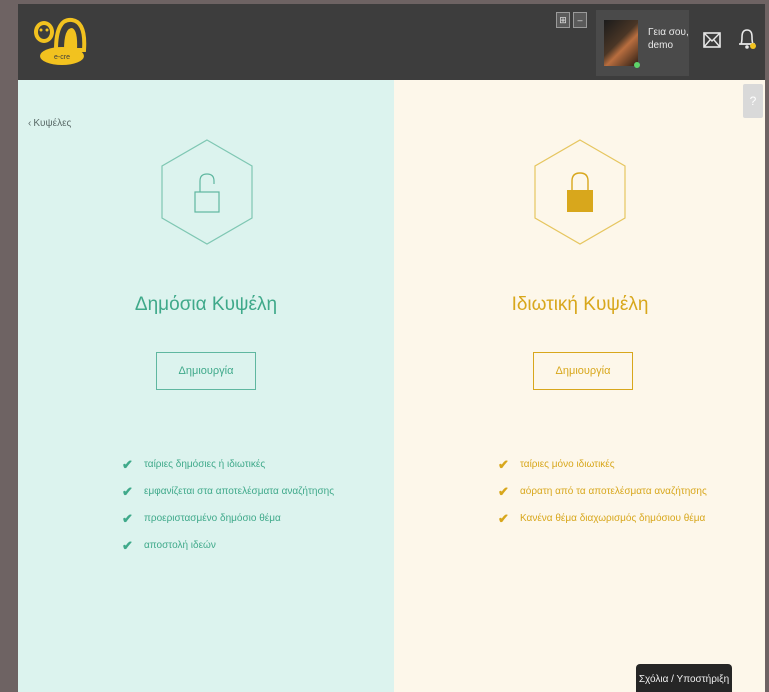  I want to click on feature-text: Κανένα θέμα διαχωρισμός δημόσιου θέμα, so click(613, 518).